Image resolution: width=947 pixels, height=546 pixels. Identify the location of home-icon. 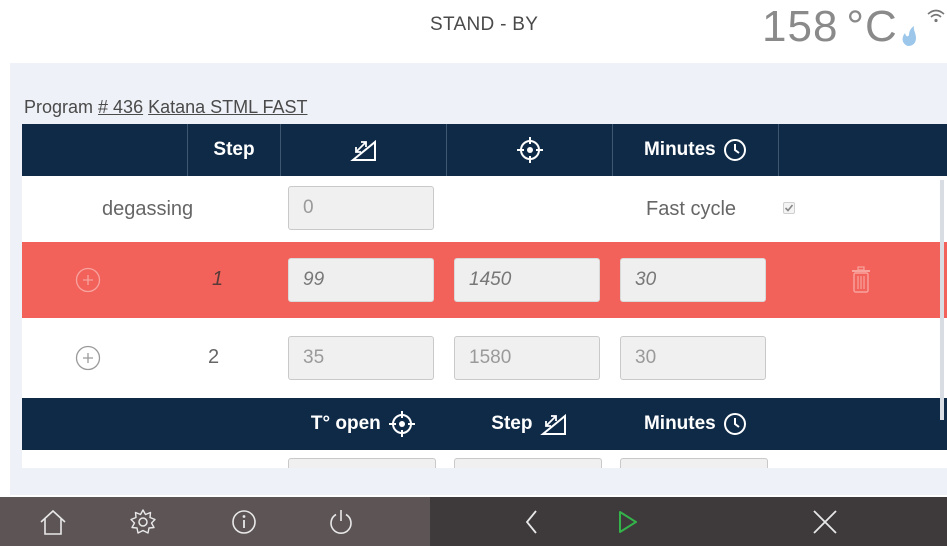
(53, 522).